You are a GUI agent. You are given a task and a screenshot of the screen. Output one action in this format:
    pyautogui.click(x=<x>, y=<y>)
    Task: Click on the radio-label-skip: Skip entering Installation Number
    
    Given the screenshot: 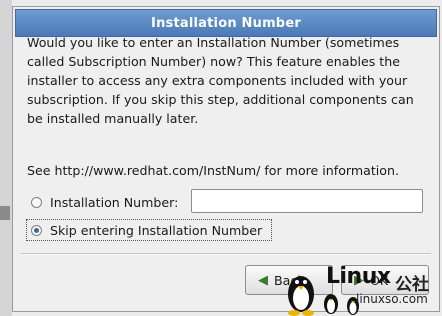 What is the action you would take?
    pyautogui.click(x=156, y=230)
    